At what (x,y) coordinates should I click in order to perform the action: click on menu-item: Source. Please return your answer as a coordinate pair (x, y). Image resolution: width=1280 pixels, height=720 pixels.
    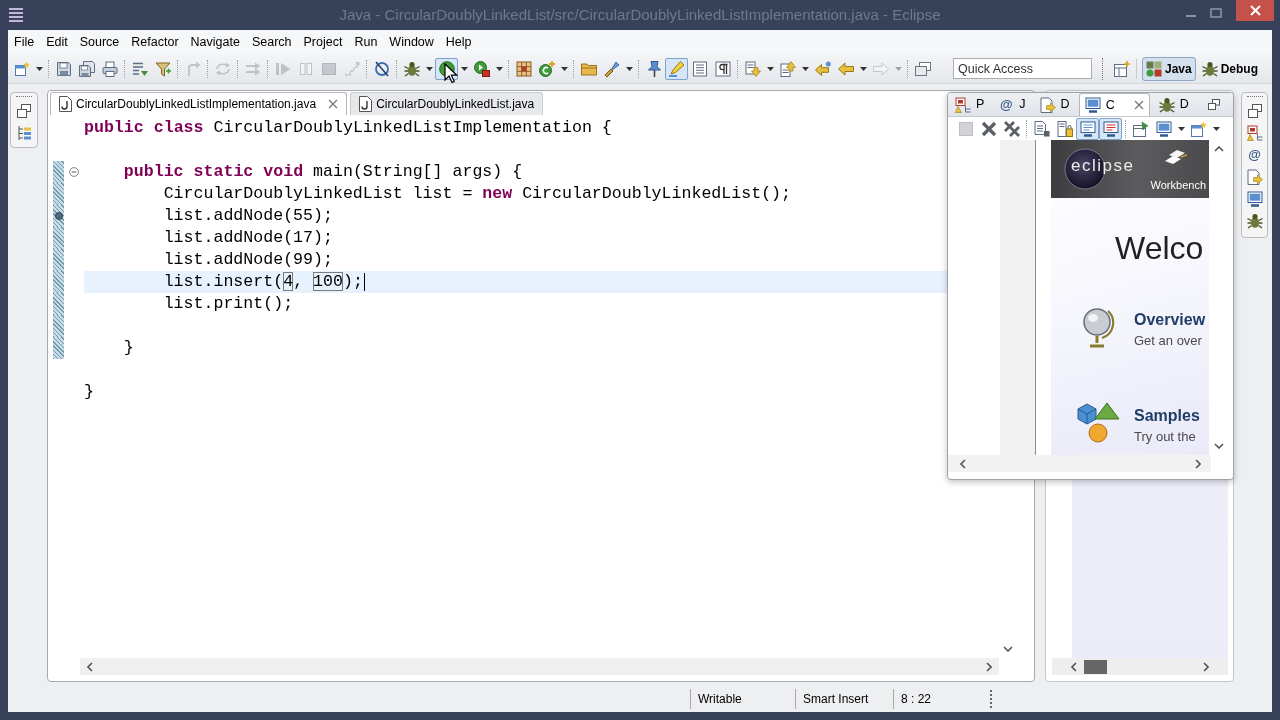
    Looking at the image, I should click on (99, 42).